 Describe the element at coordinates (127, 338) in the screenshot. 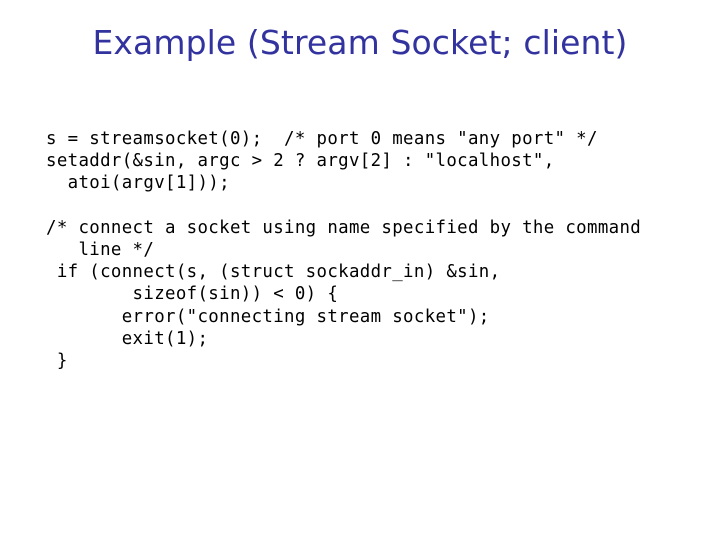

I see `code-line: exit(1);` at that location.